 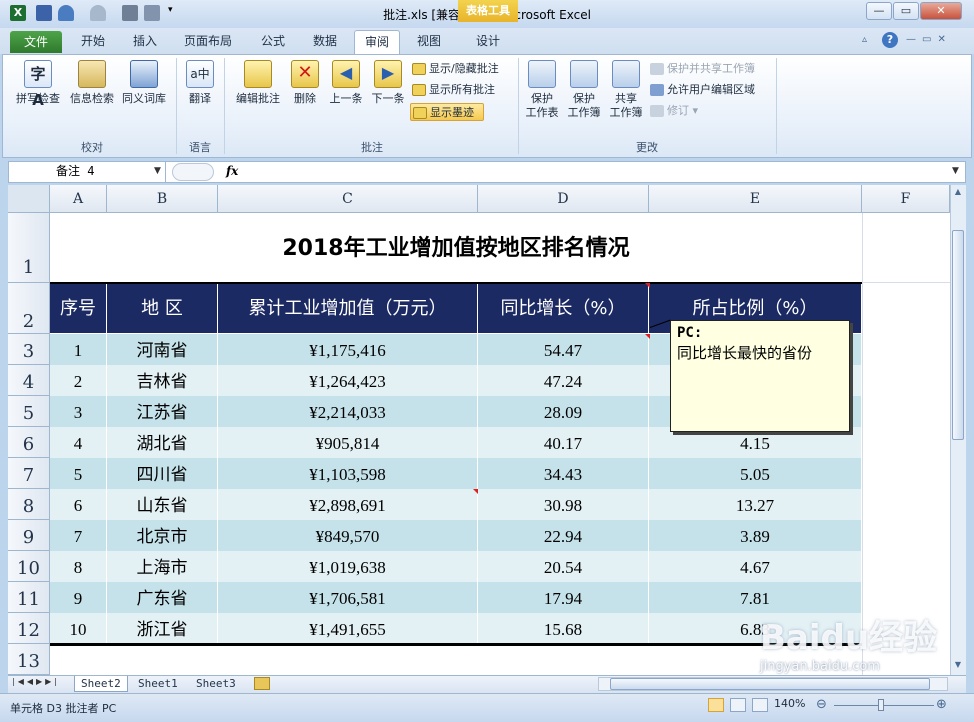 I want to click on row-header-1: 1, so click(x=29, y=248).